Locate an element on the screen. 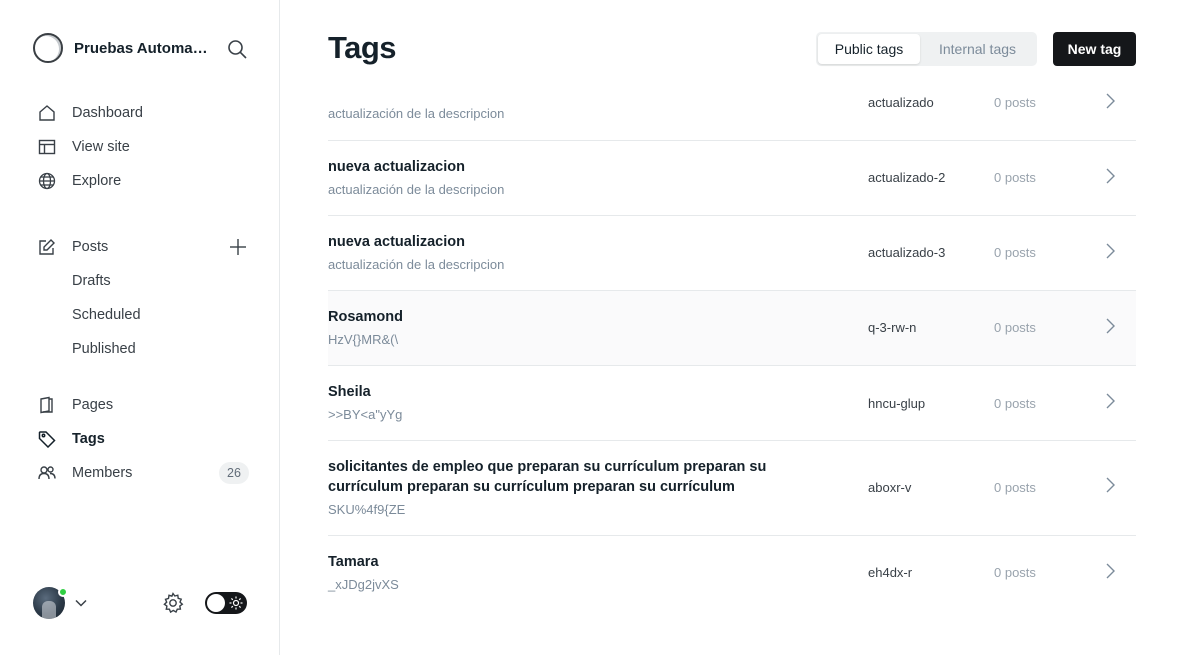 This screenshot has width=1184, height=655. sidebar-footer is located at coordinates (143, 603).